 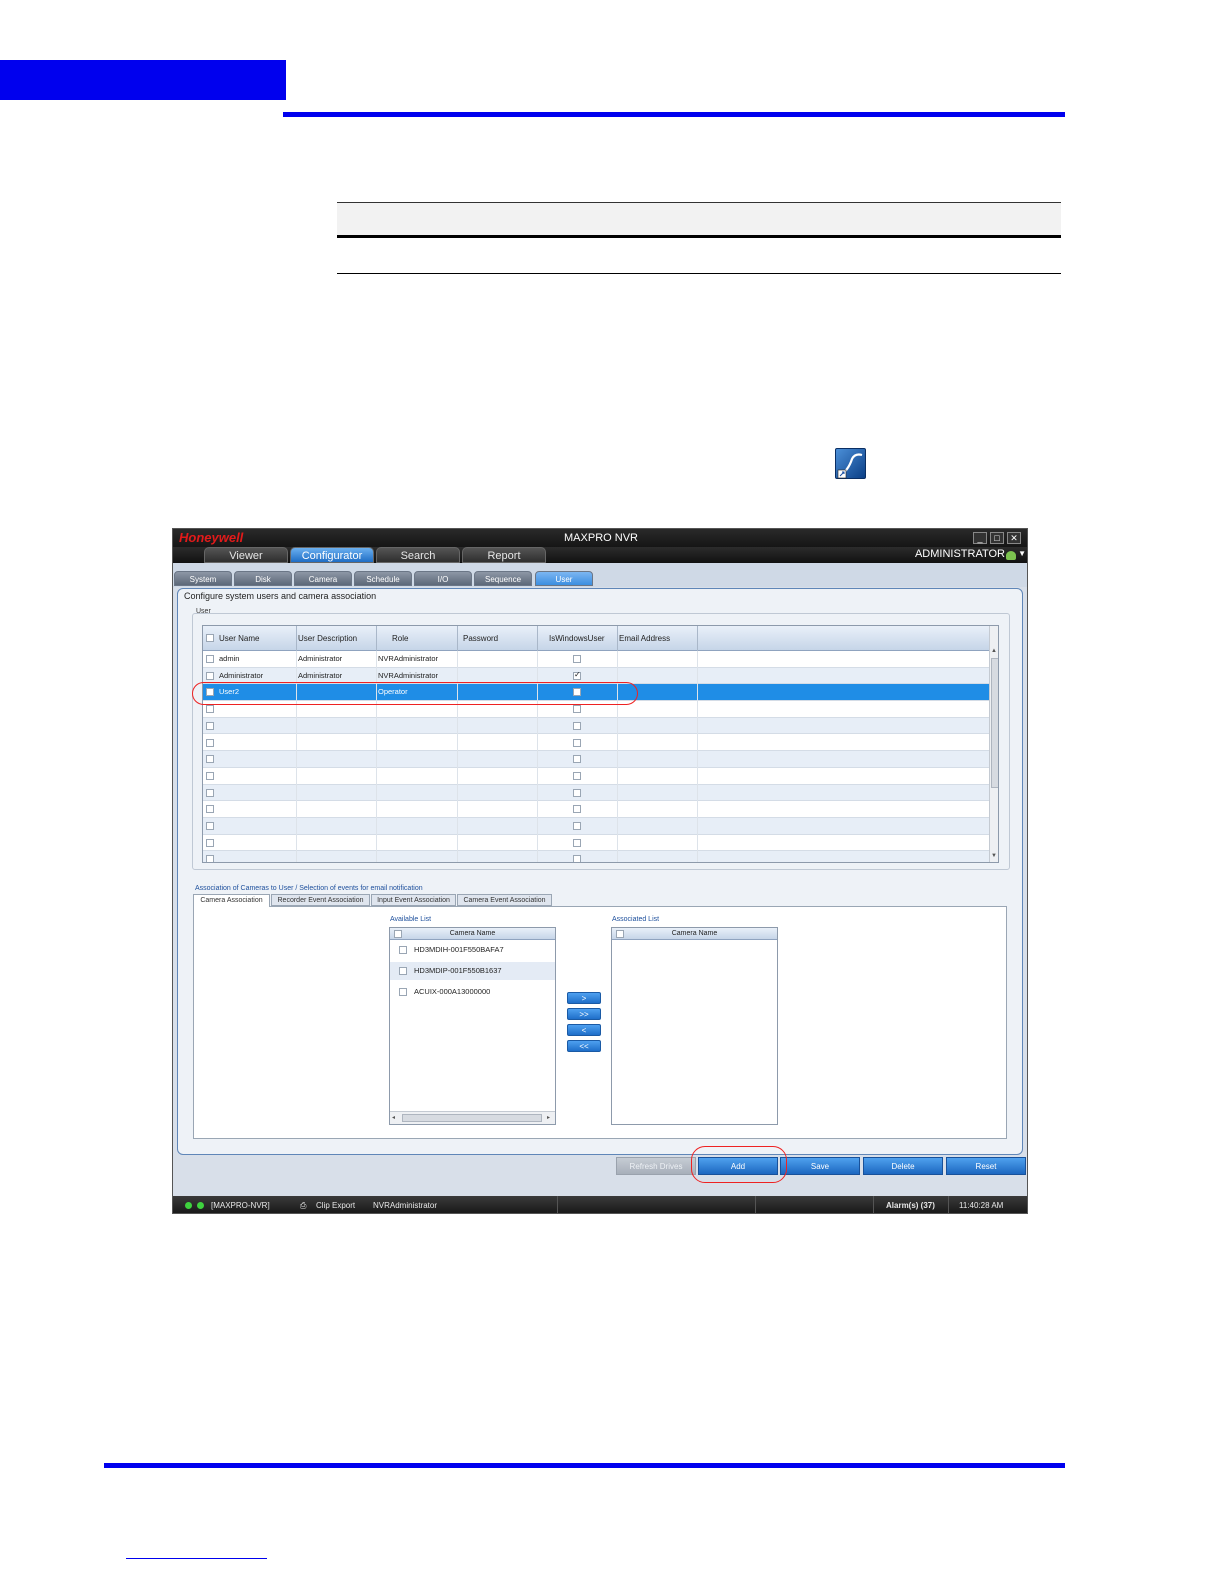 What do you see at coordinates (986, 1166) in the screenshot?
I see `reset-button: Reset` at bounding box center [986, 1166].